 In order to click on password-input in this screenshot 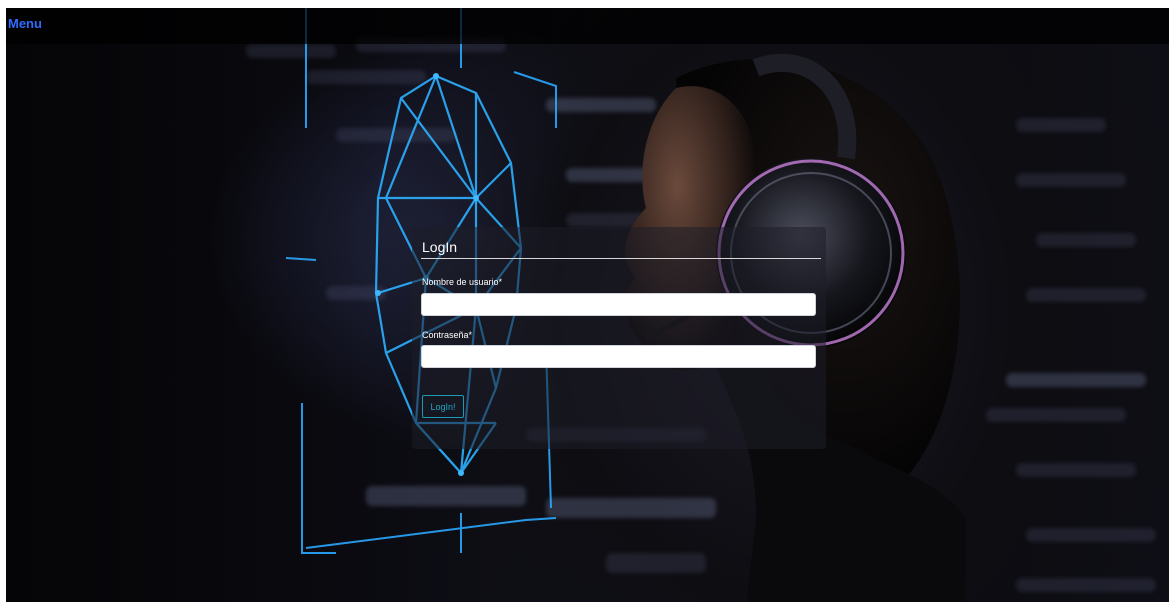, I will do `click(618, 356)`.